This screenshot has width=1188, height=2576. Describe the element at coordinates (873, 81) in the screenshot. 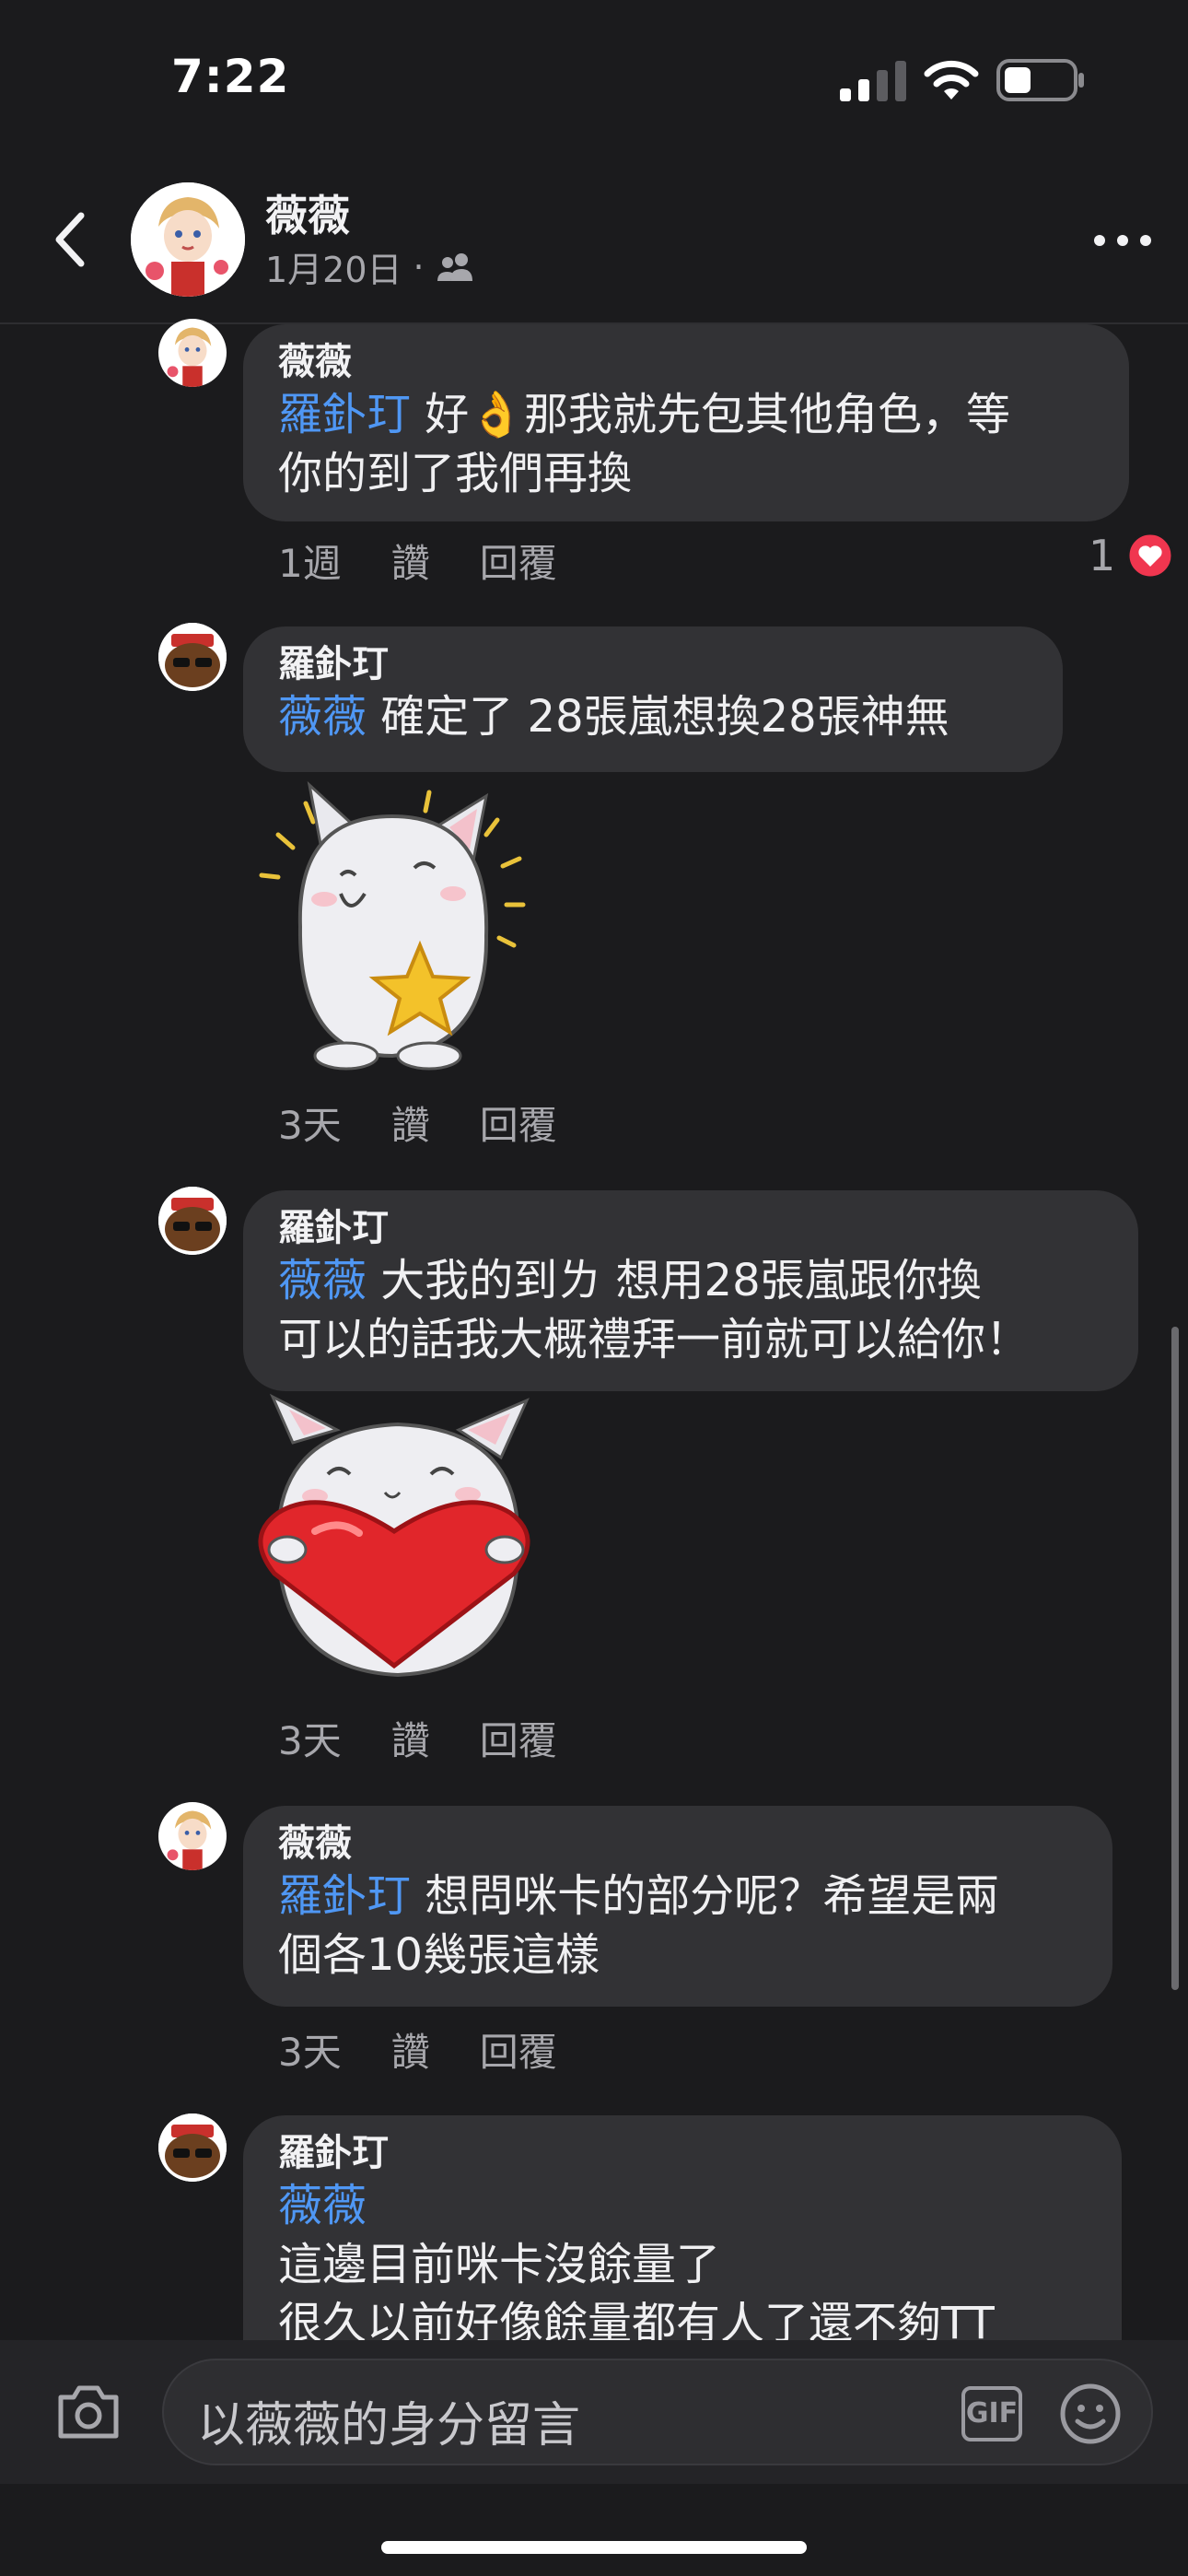

I see `cellular-signal-icon` at that location.